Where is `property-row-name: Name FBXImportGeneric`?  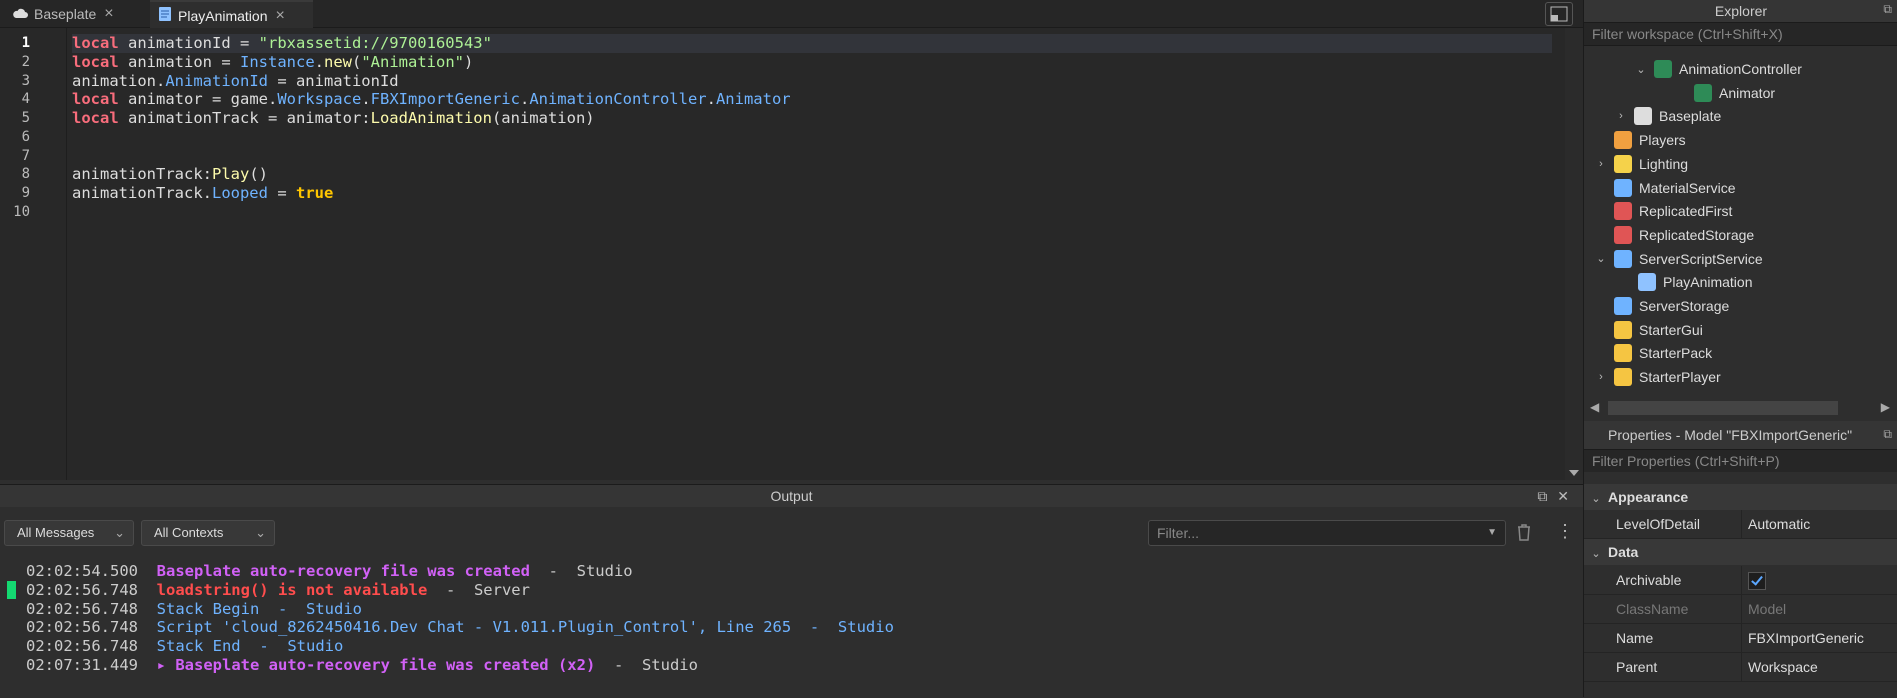
property-row-name: Name FBXImportGeneric is located at coordinates (1740, 638).